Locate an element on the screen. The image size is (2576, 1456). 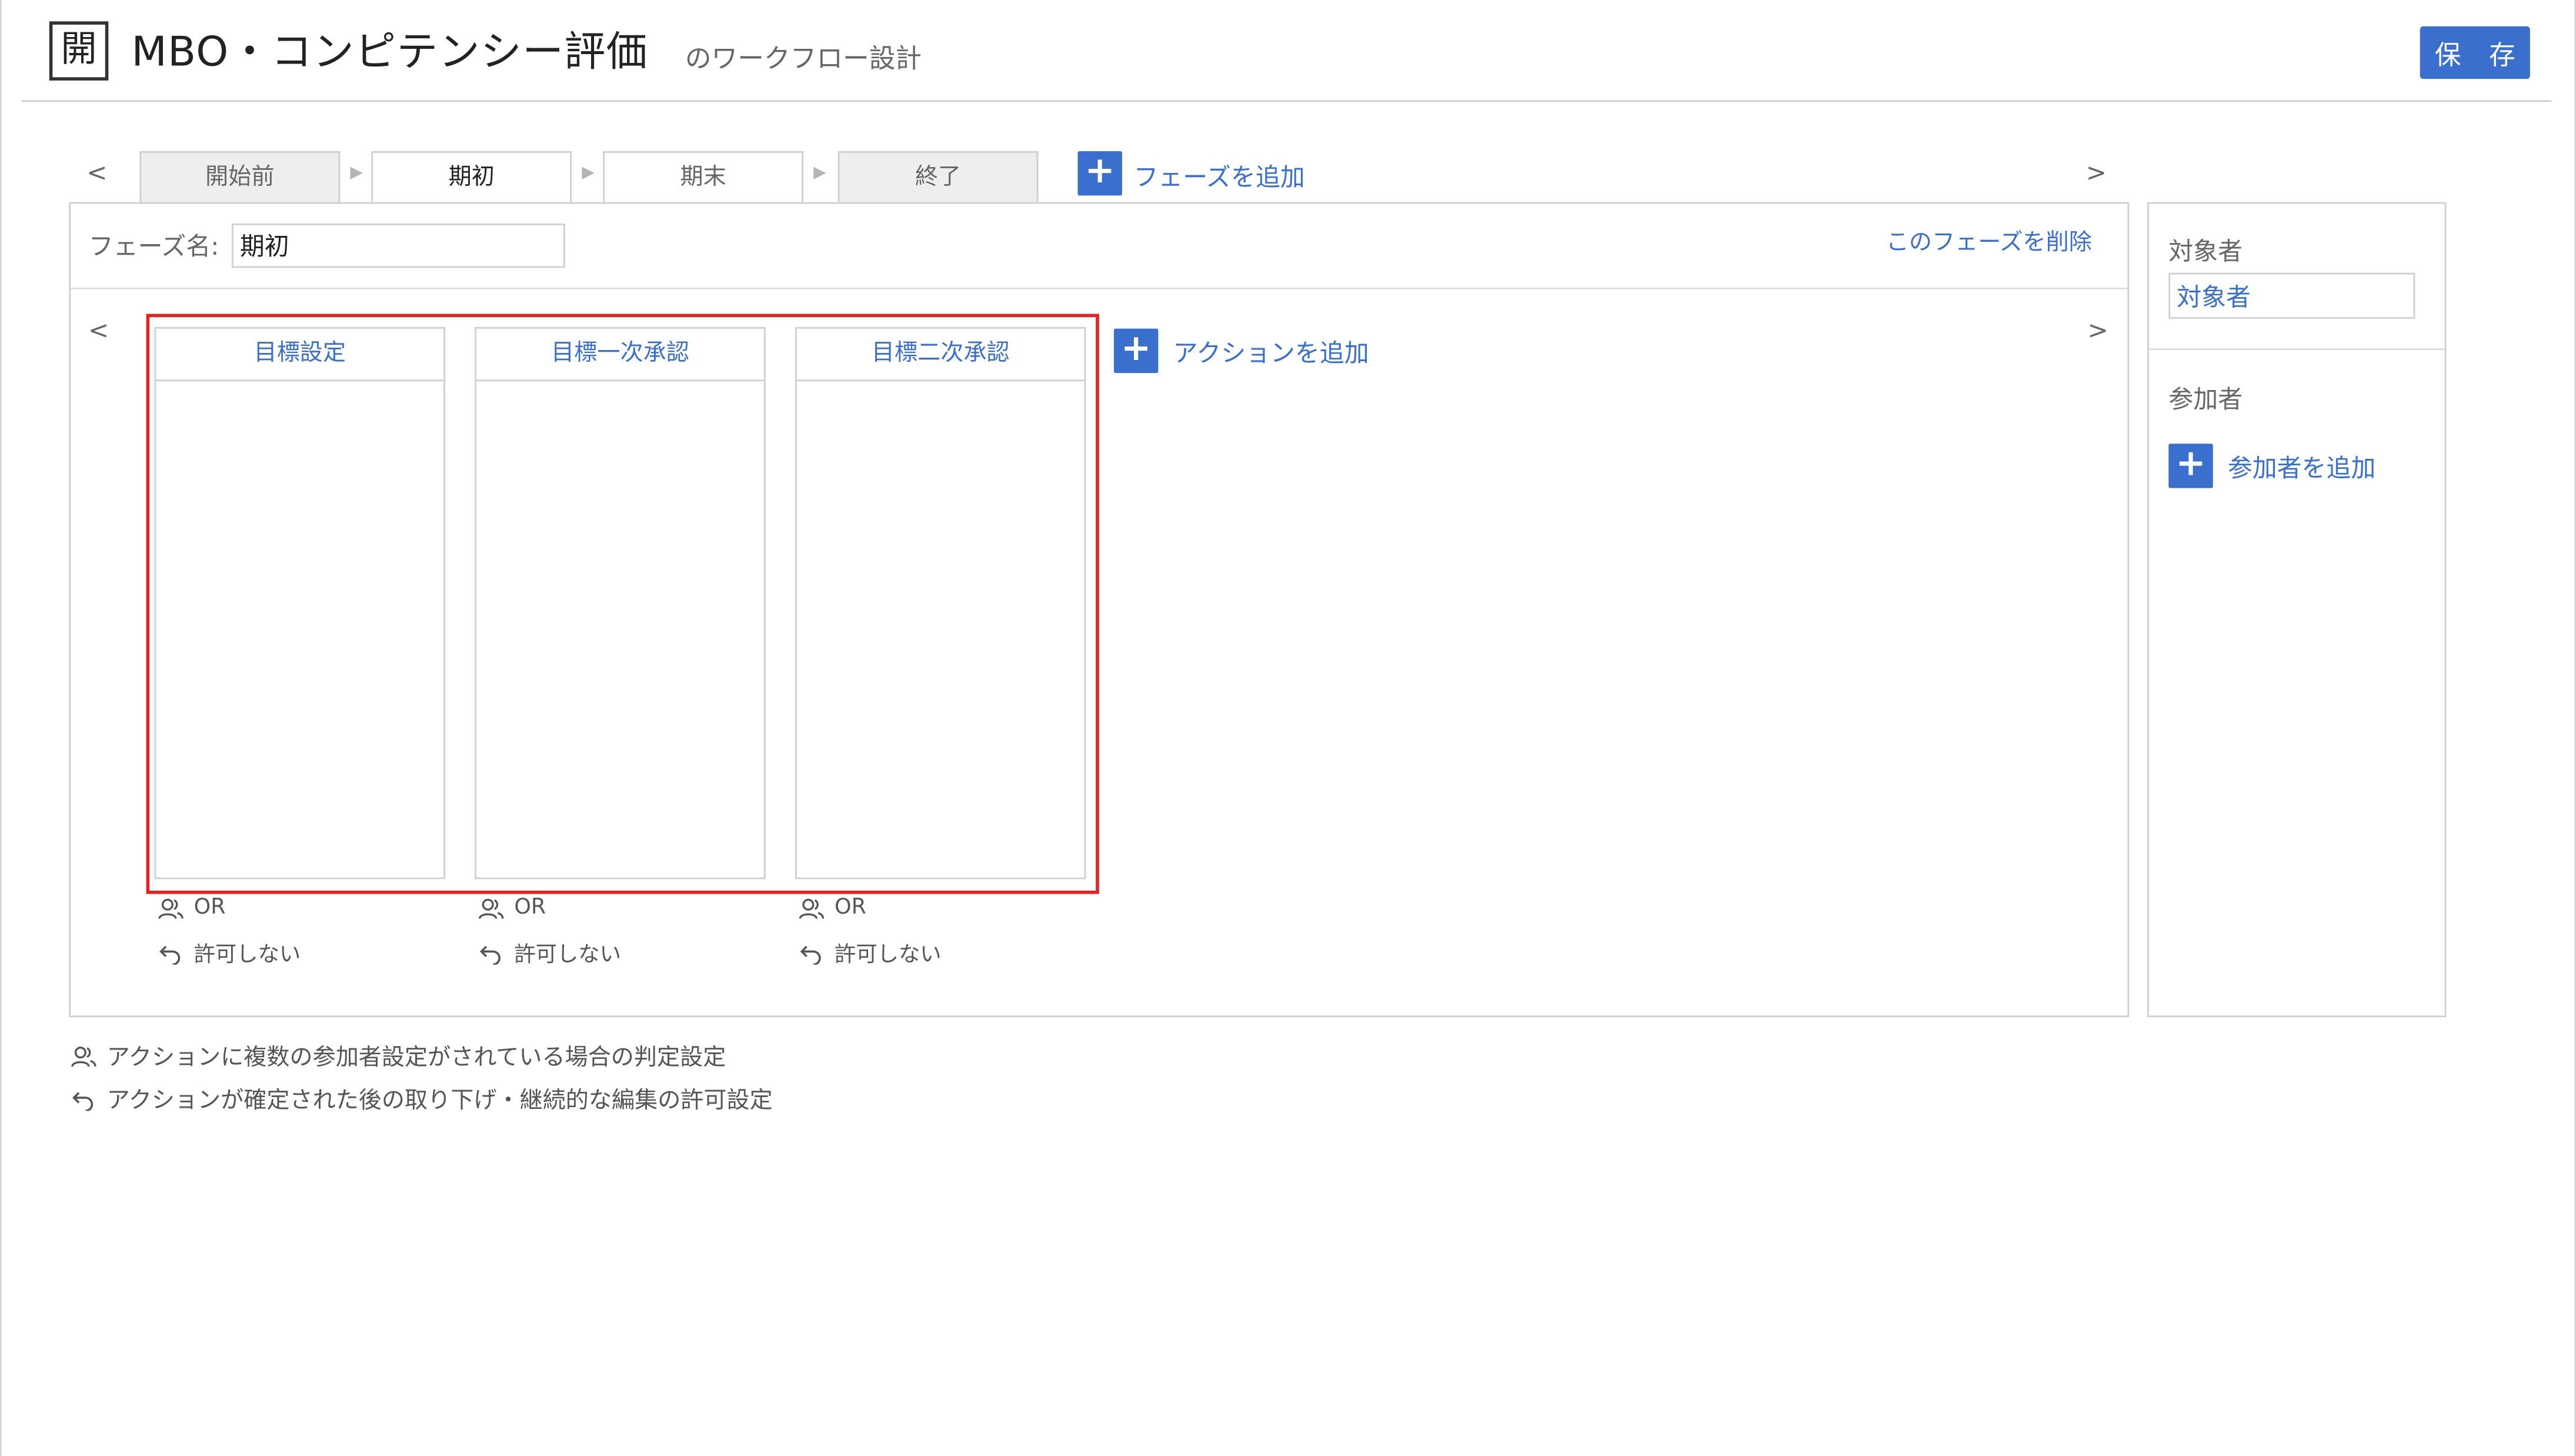
add-action-plus-icon: + is located at coordinates (1136, 351).